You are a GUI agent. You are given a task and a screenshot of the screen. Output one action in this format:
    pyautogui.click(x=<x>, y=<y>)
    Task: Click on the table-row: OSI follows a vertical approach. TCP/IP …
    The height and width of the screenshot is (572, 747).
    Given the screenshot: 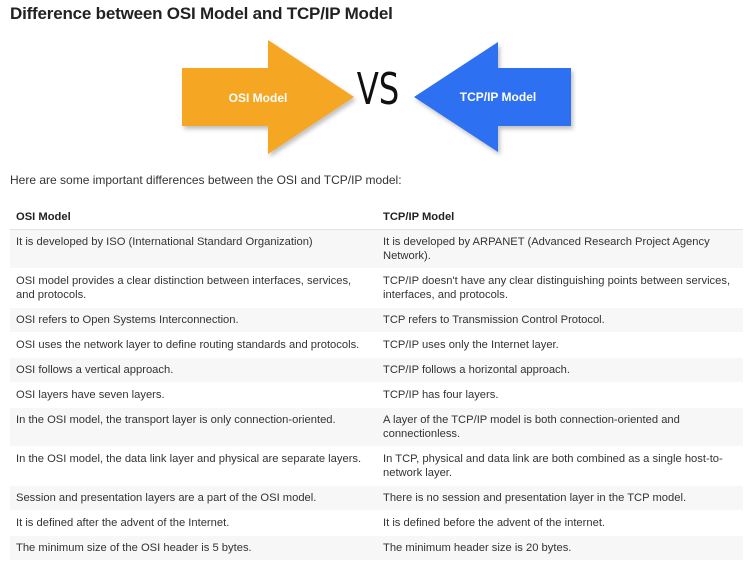 What is the action you would take?
    pyautogui.click(x=376, y=370)
    